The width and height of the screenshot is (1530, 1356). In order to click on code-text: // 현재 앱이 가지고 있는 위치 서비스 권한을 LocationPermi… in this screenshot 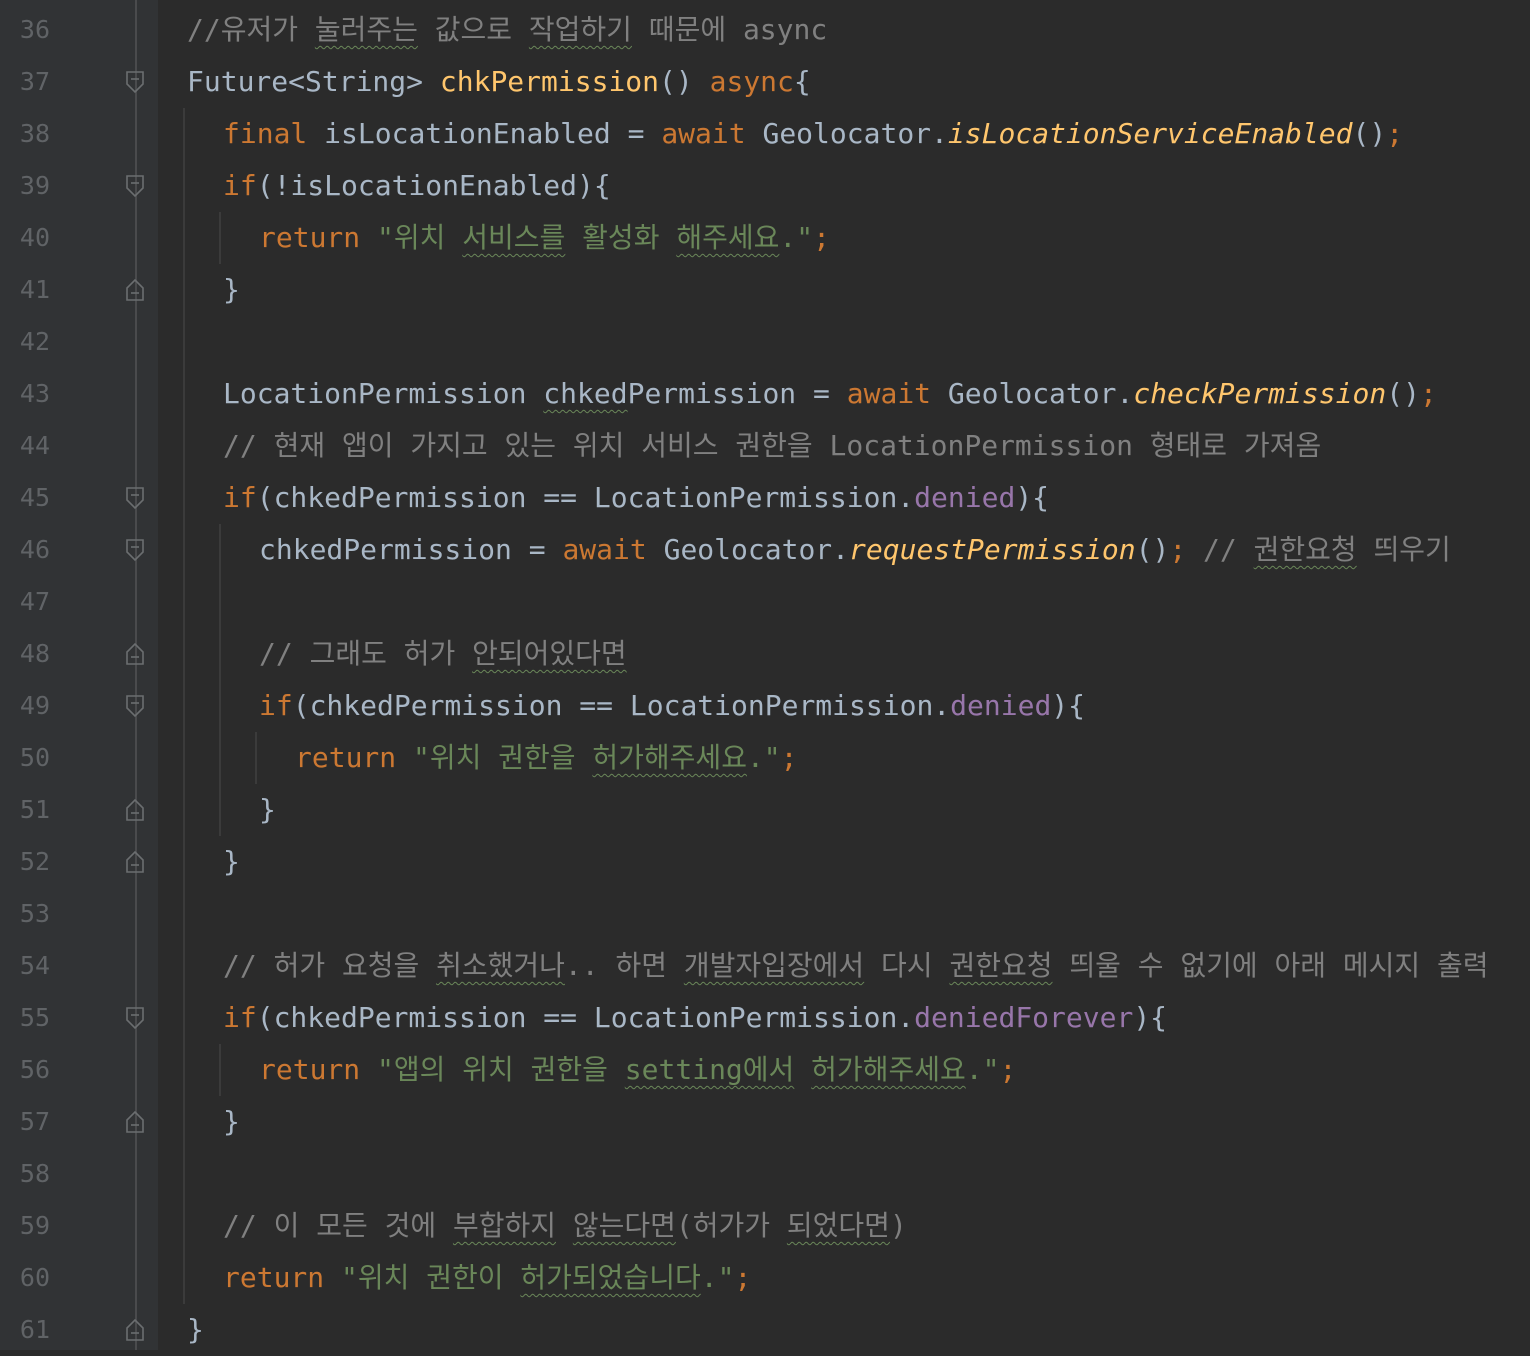, I will do `click(772, 446)`.